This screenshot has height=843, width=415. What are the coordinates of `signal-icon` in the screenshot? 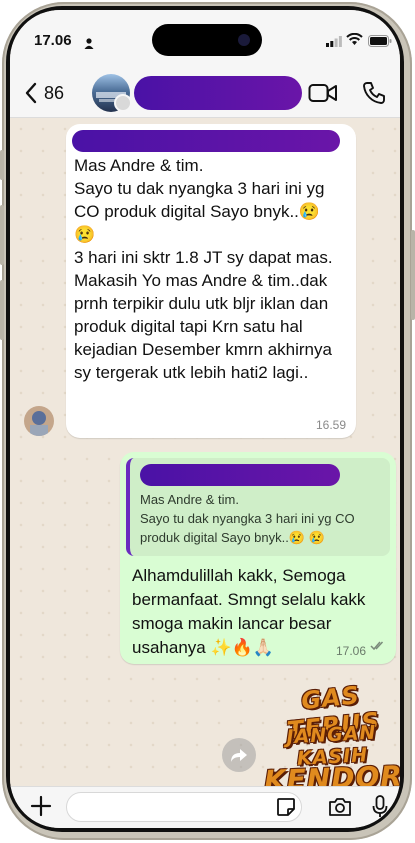 It's located at (334, 43).